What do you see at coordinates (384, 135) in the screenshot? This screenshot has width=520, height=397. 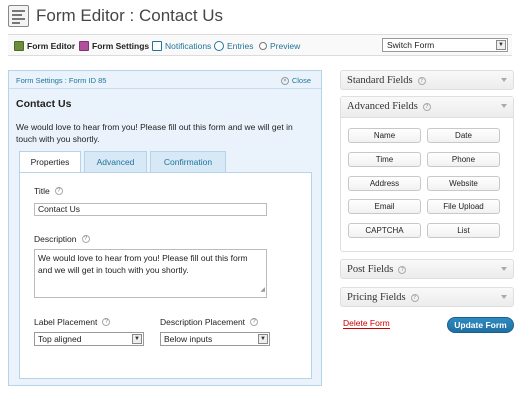 I see `field-button-name: Name` at bounding box center [384, 135].